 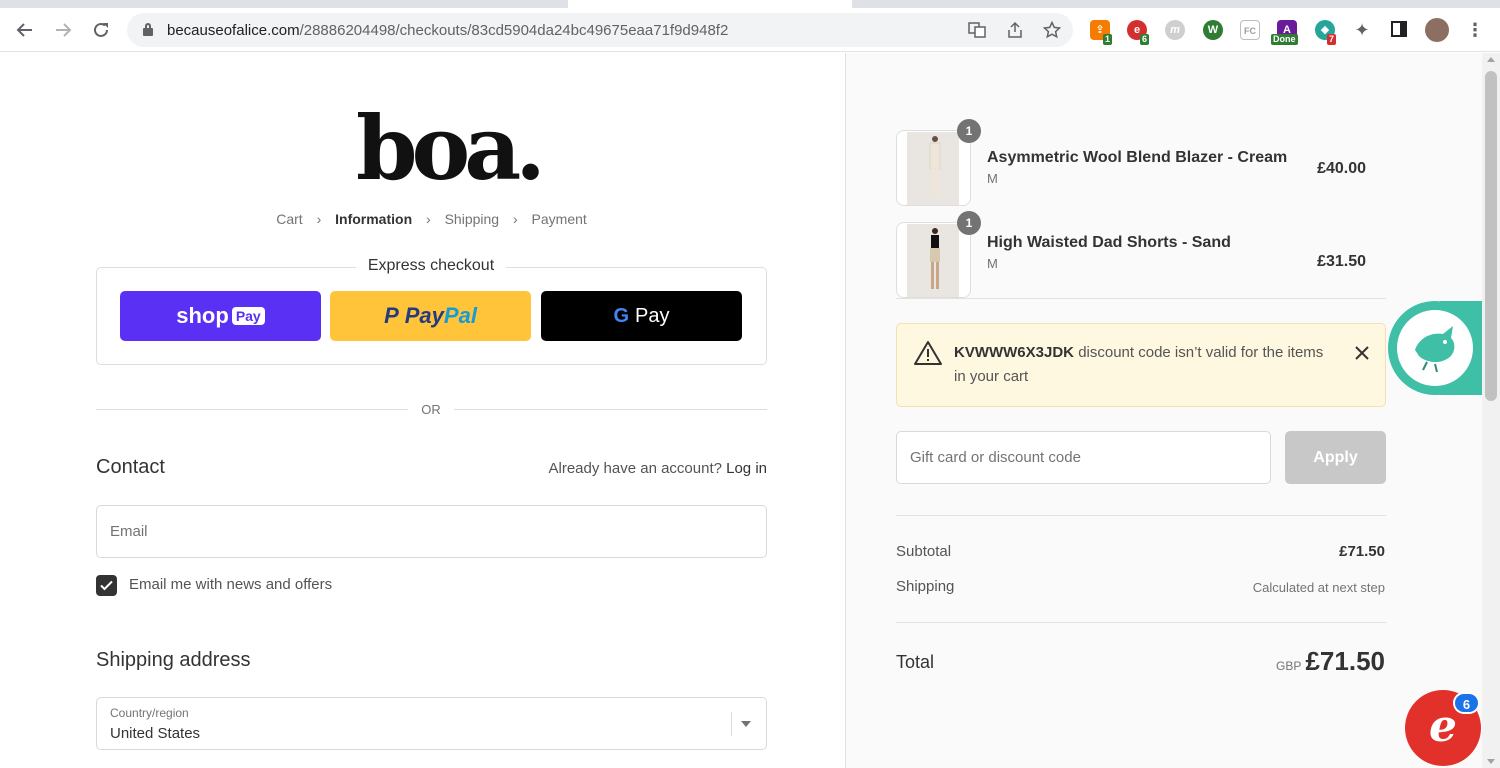 What do you see at coordinates (1491, 236) in the screenshot?
I see `scrollbar-thumb` at bounding box center [1491, 236].